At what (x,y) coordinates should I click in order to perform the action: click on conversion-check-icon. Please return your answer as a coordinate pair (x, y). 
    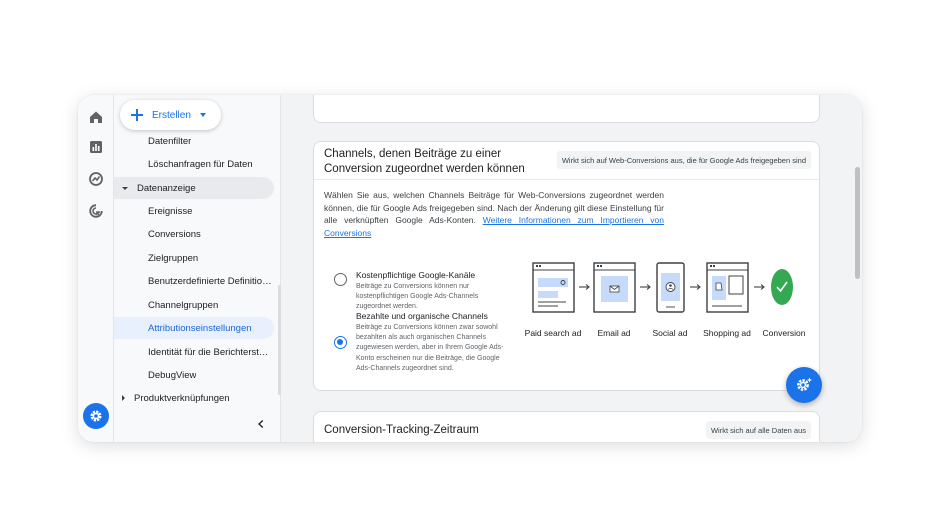
    Looking at the image, I should click on (782, 287).